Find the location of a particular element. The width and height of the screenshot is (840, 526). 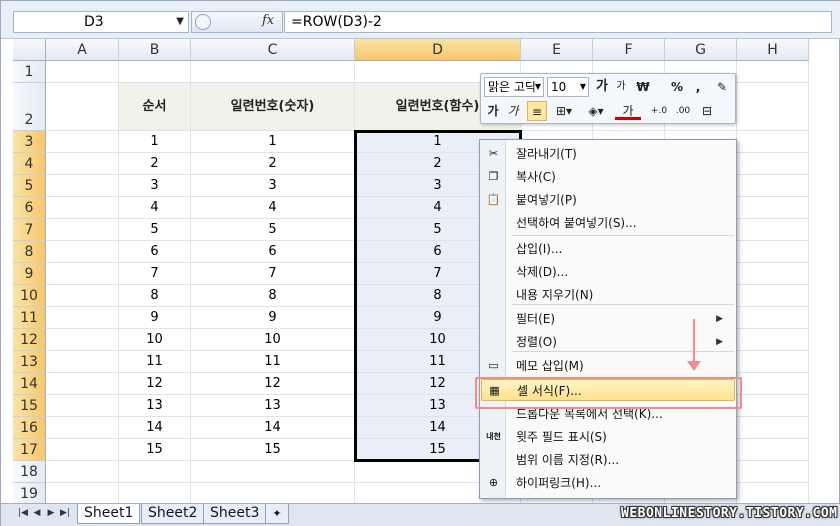

menu-item-2: 📋 붙여넣기(P) is located at coordinates (608, 200).